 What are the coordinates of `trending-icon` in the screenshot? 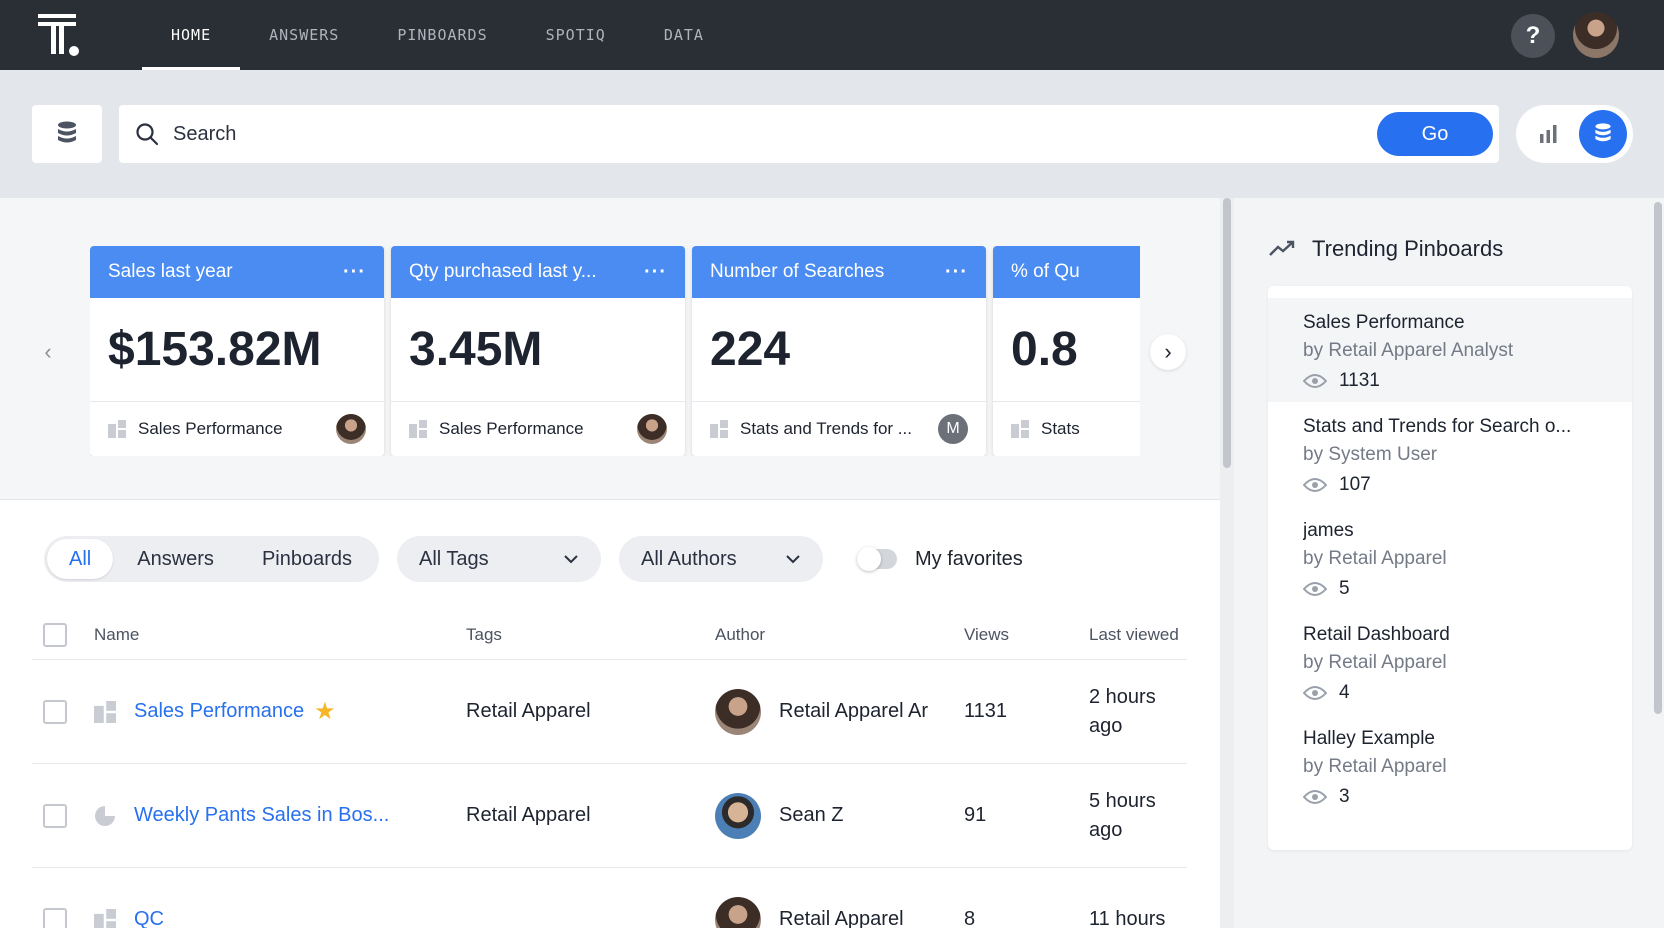 It's located at (1282, 248).